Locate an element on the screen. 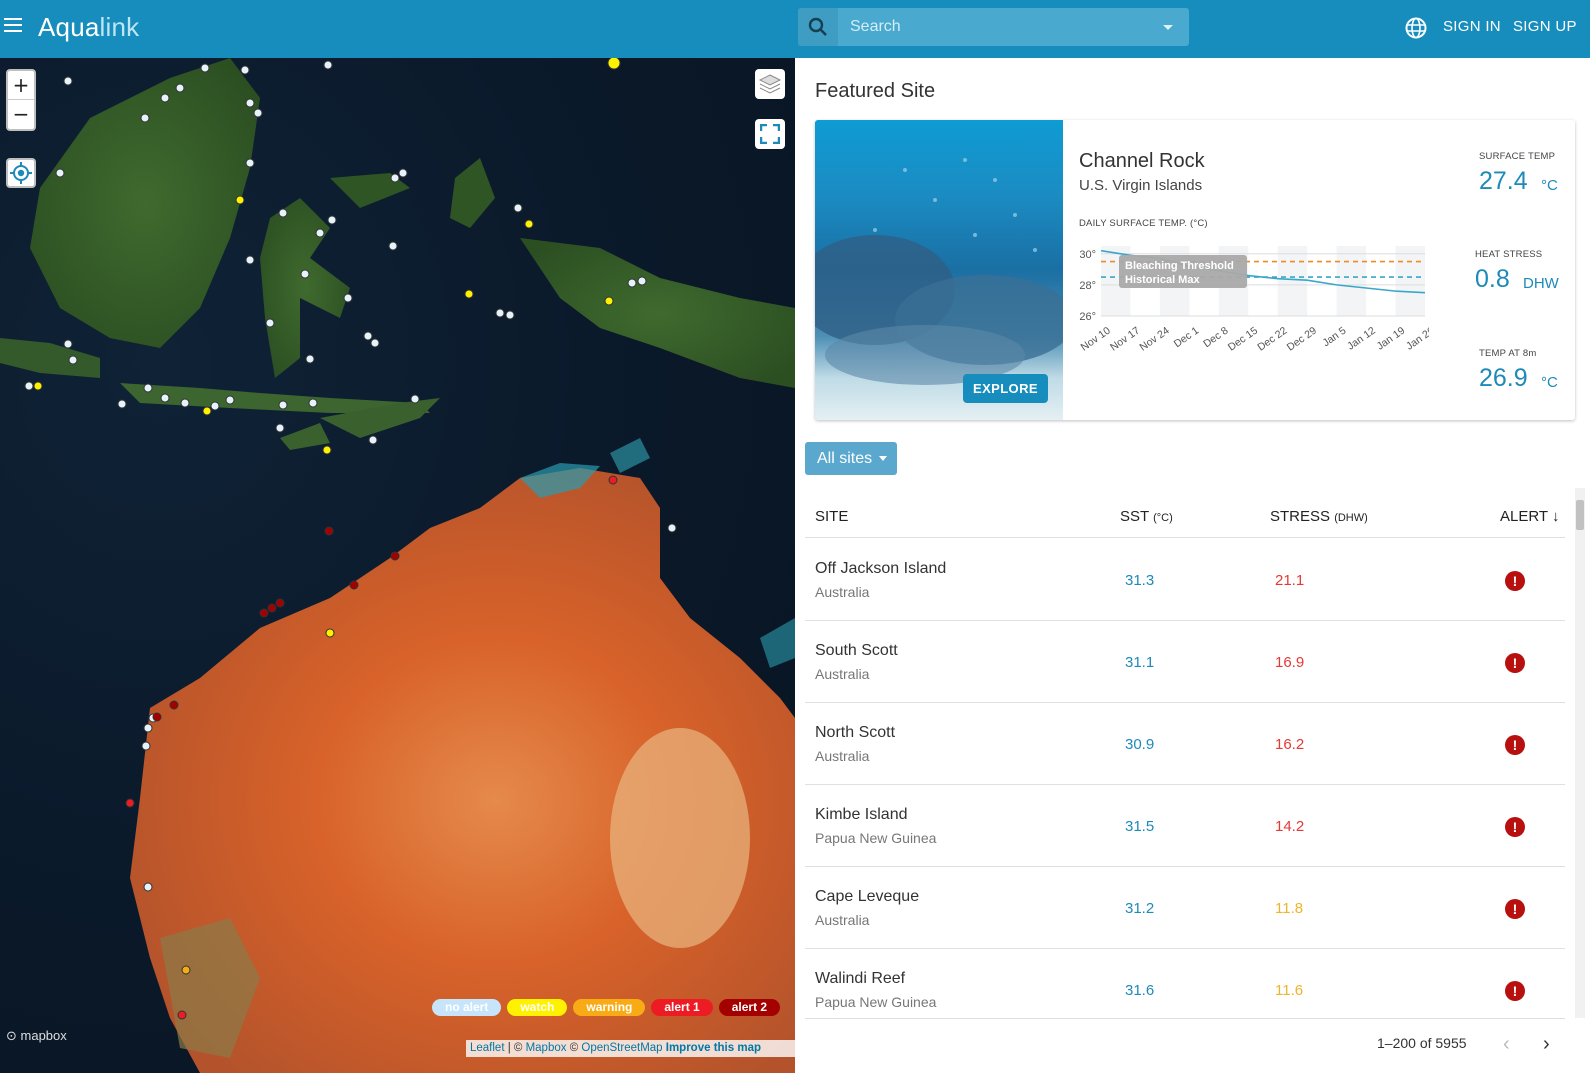 The height and width of the screenshot is (1073, 1590). mapbox-logo: ⊙ mapbox is located at coordinates (36, 1036).